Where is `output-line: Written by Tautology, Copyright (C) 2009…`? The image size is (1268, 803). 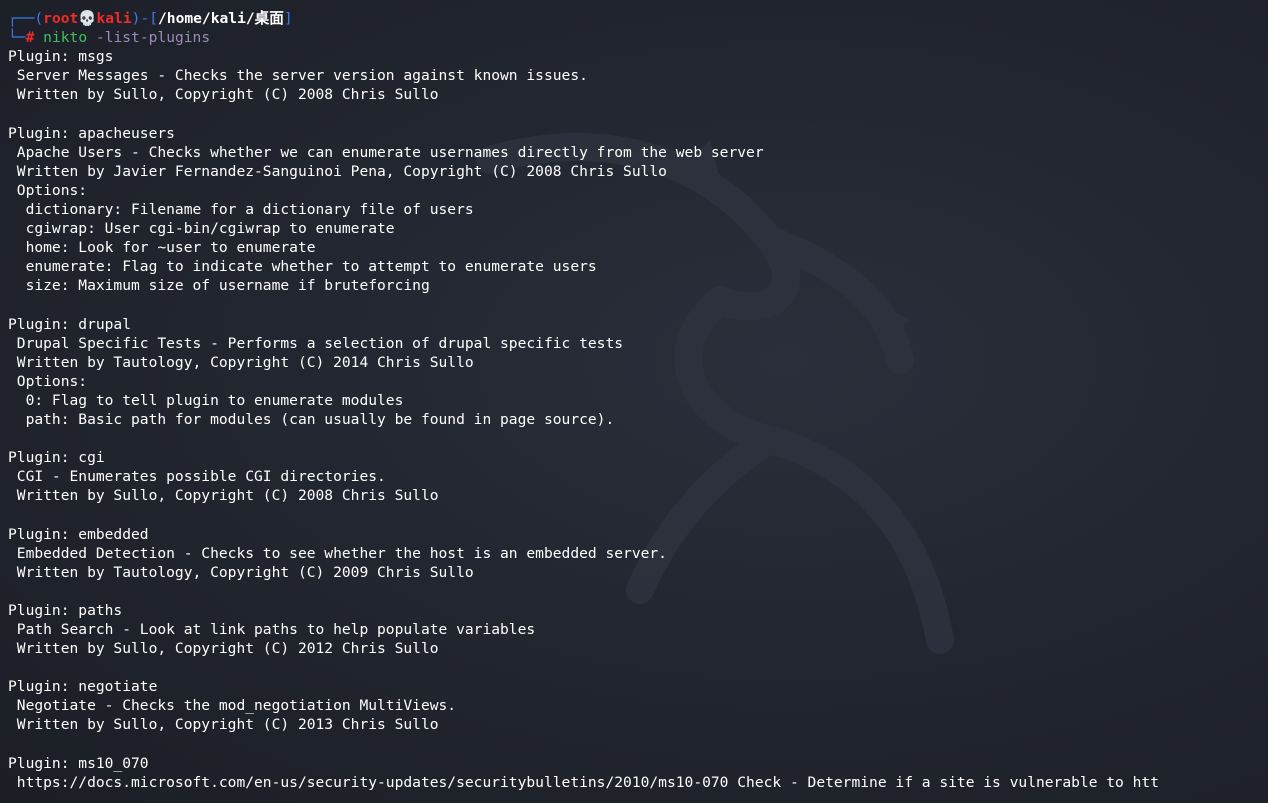
output-line: Written by Tautology, Copyright (C) 2009… is located at coordinates (241, 572).